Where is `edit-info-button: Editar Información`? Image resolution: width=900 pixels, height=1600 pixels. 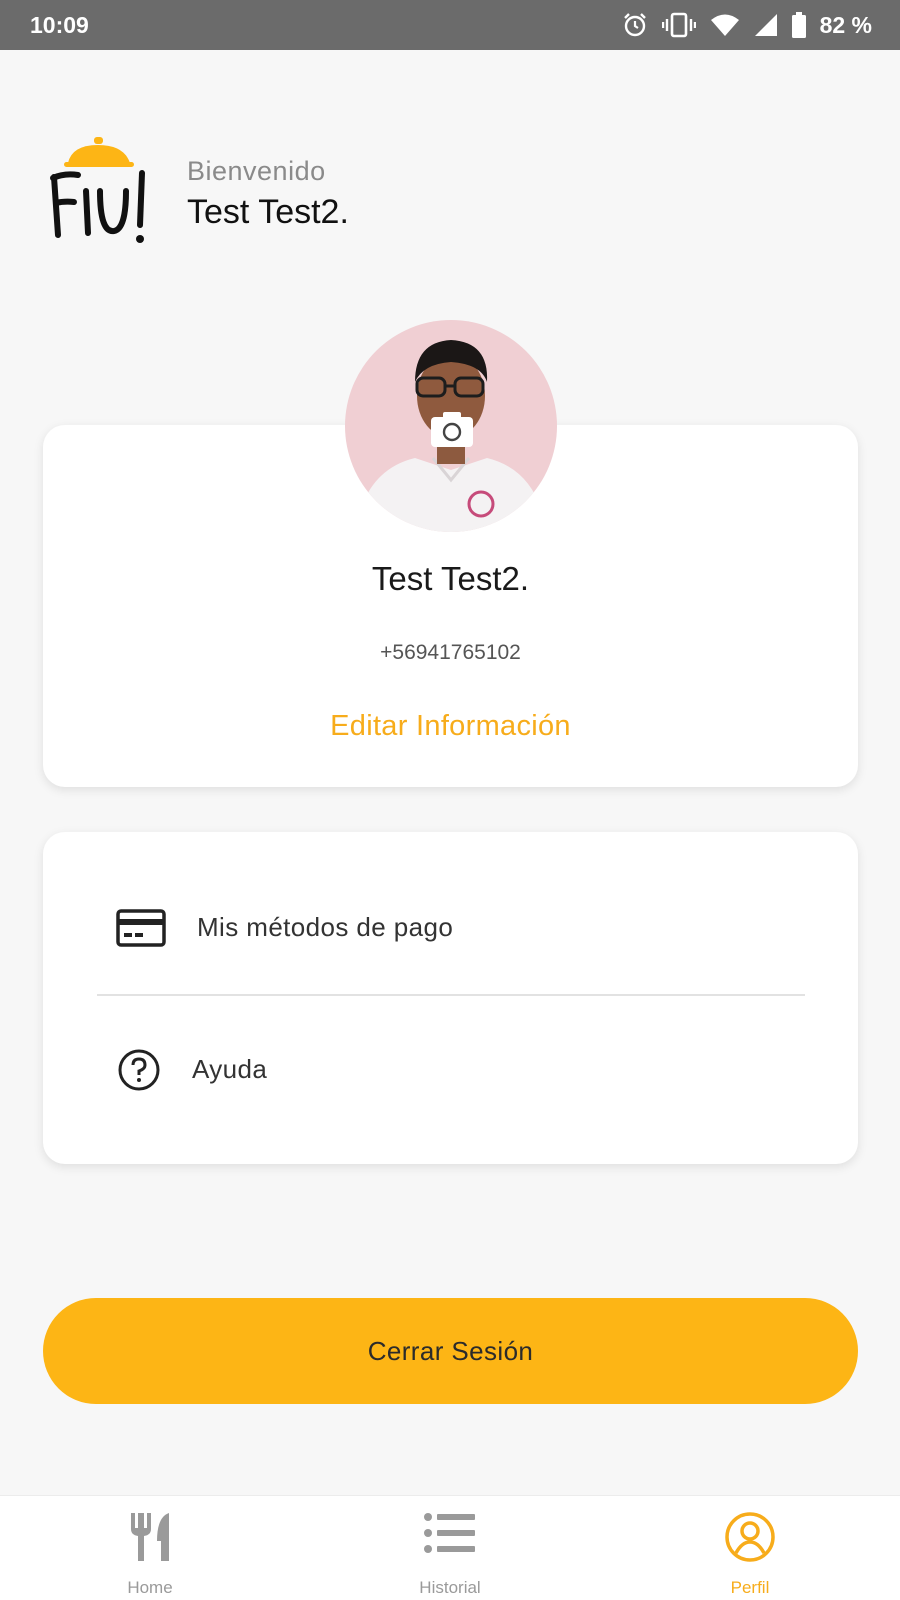
edit-info-button: Editar Información is located at coordinates (450, 726).